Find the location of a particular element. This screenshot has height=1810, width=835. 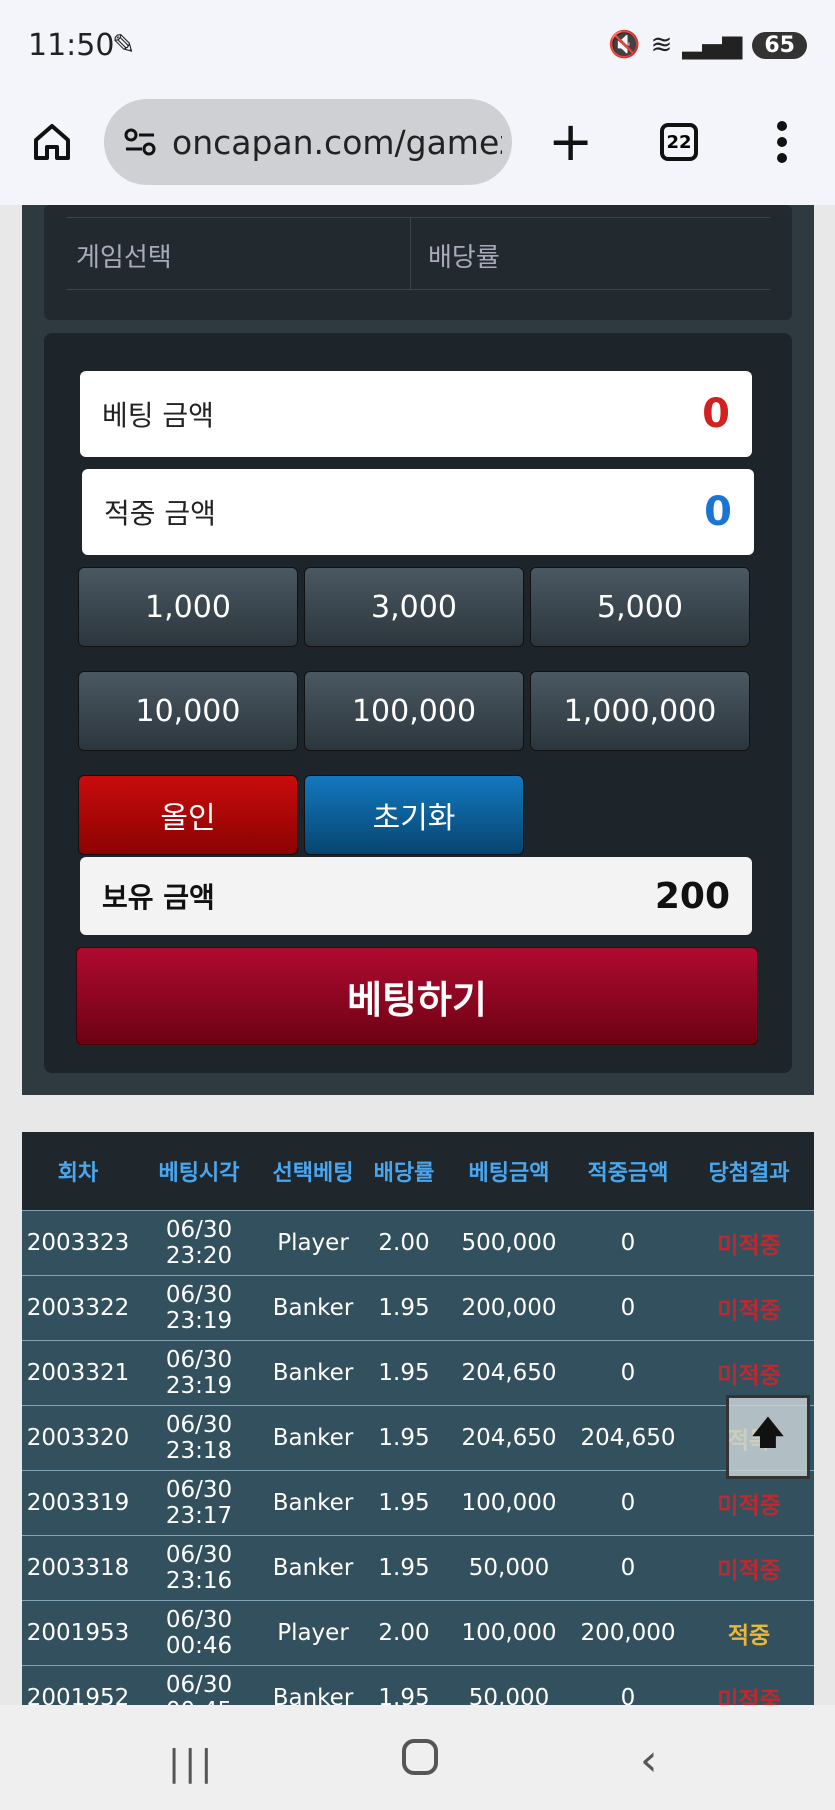

place-bet-button: 베팅하기 is located at coordinates (417, 996).